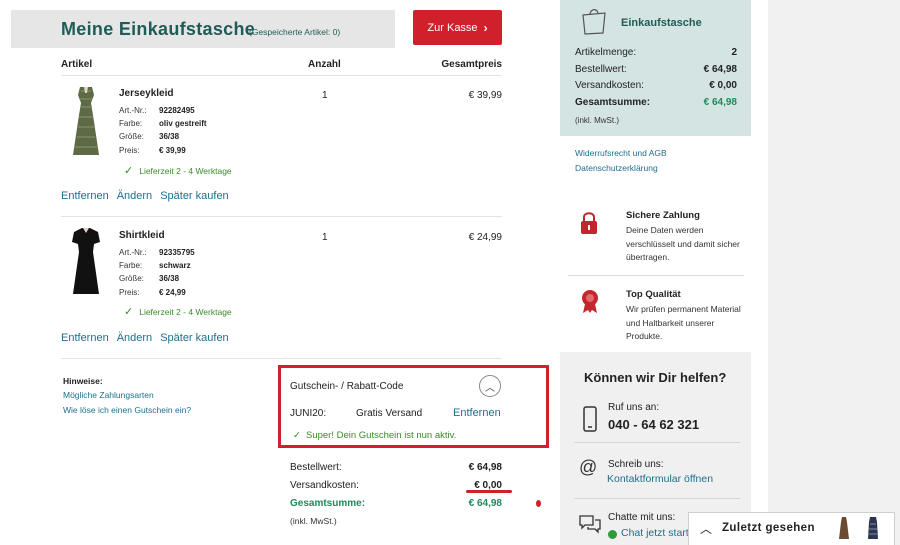 This screenshot has height=545, width=900. Describe the element at coordinates (172, 292) in the screenshot. I see `spec-value: € 24,99` at that location.